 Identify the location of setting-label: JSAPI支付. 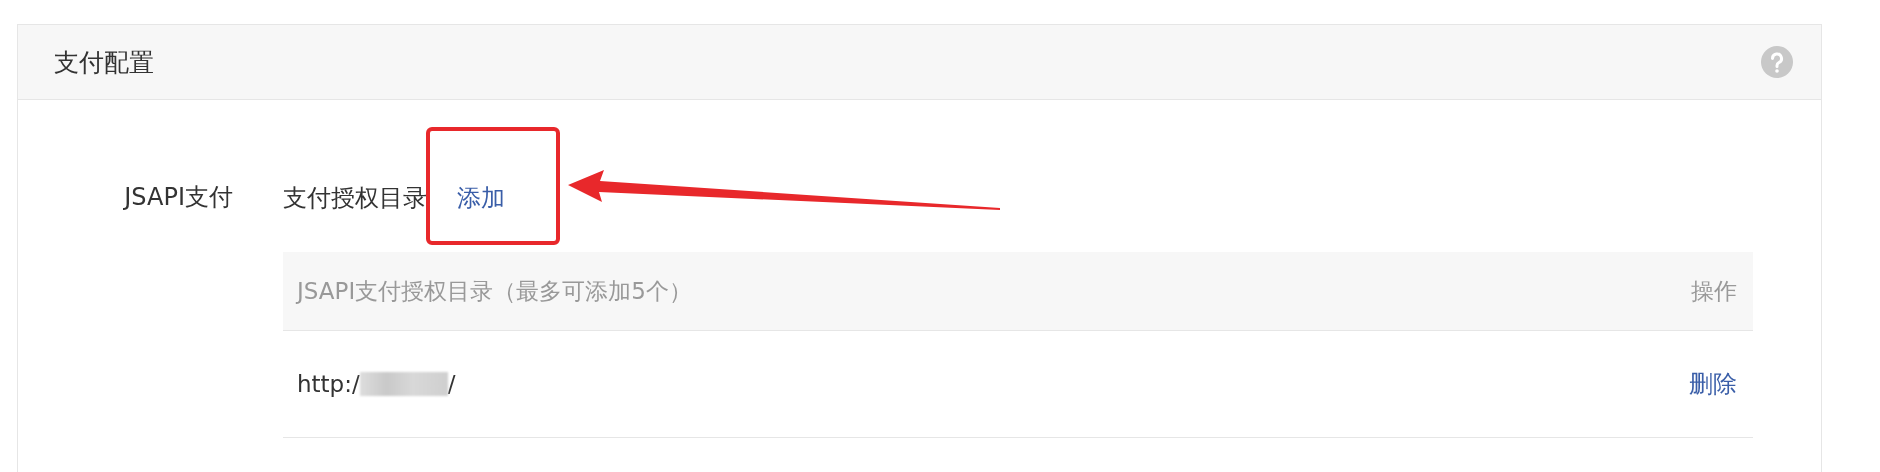
(178, 197).